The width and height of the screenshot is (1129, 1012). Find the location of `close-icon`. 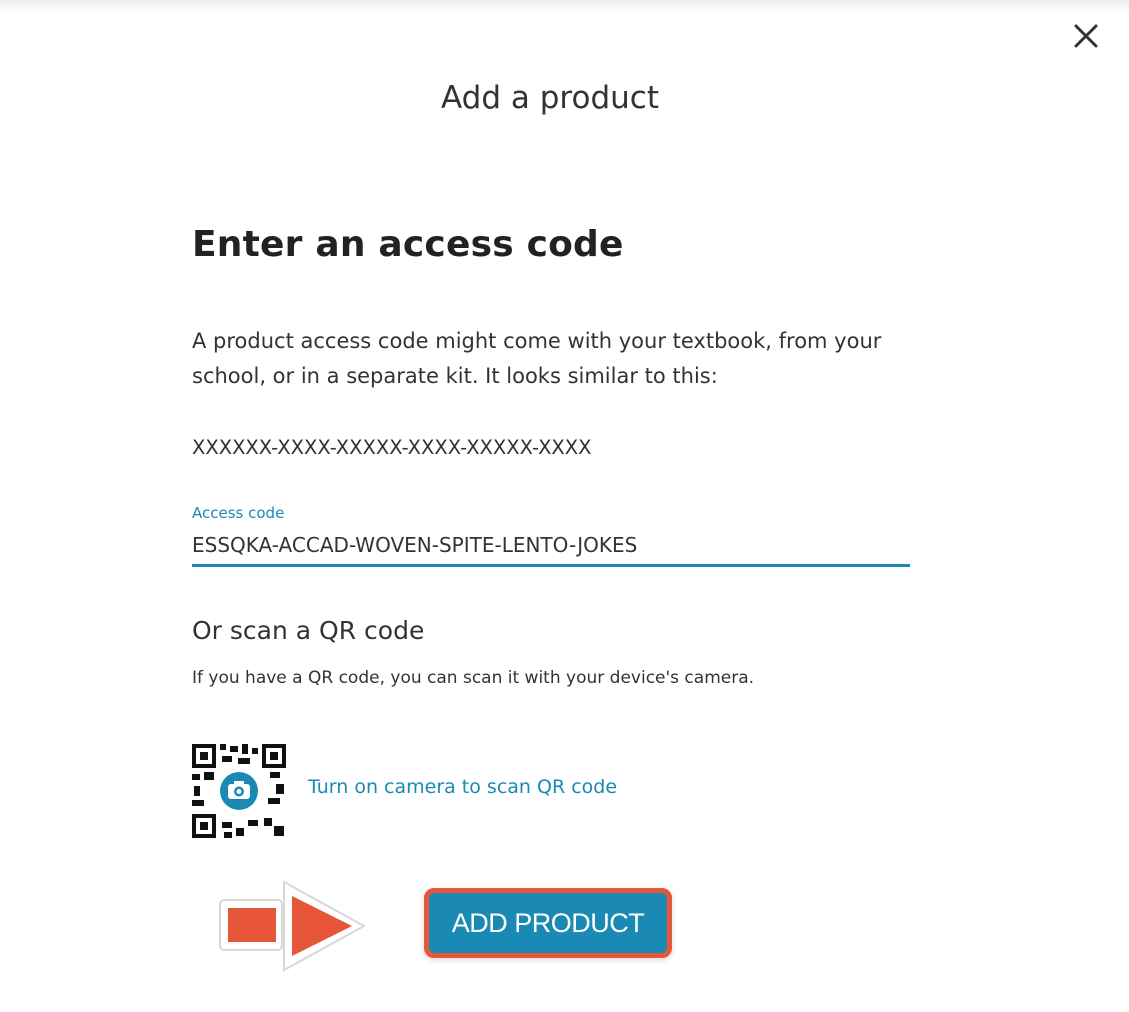

close-icon is located at coordinates (1086, 36).